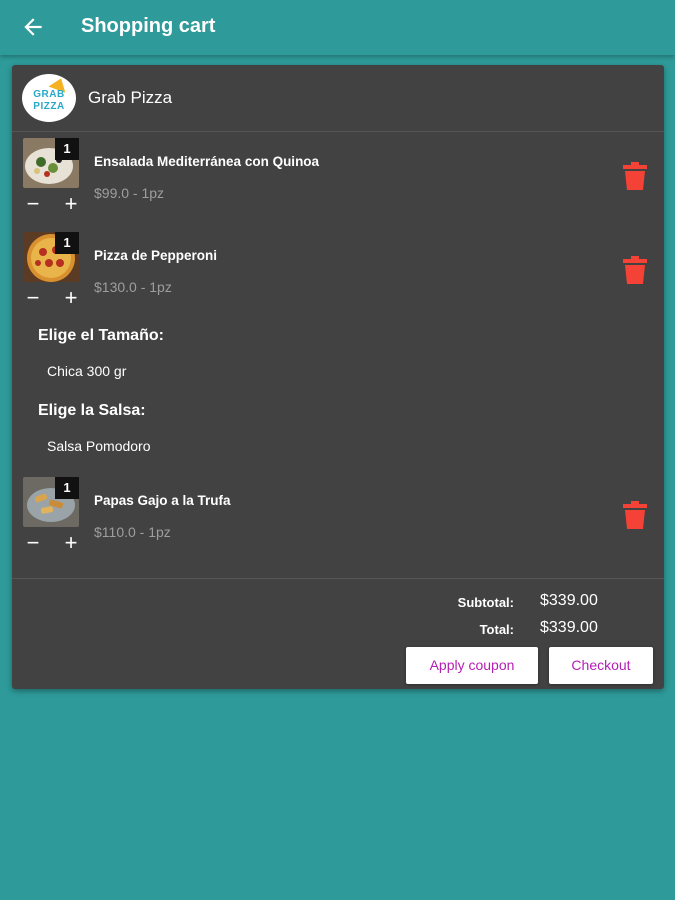 The image size is (675, 900). What do you see at coordinates (338, 517) in the screenshot?
I see `cart-item: 1 − + Papas Gajo a la Trufa $110.0 - 1pz` at bounding box center [338, 517].